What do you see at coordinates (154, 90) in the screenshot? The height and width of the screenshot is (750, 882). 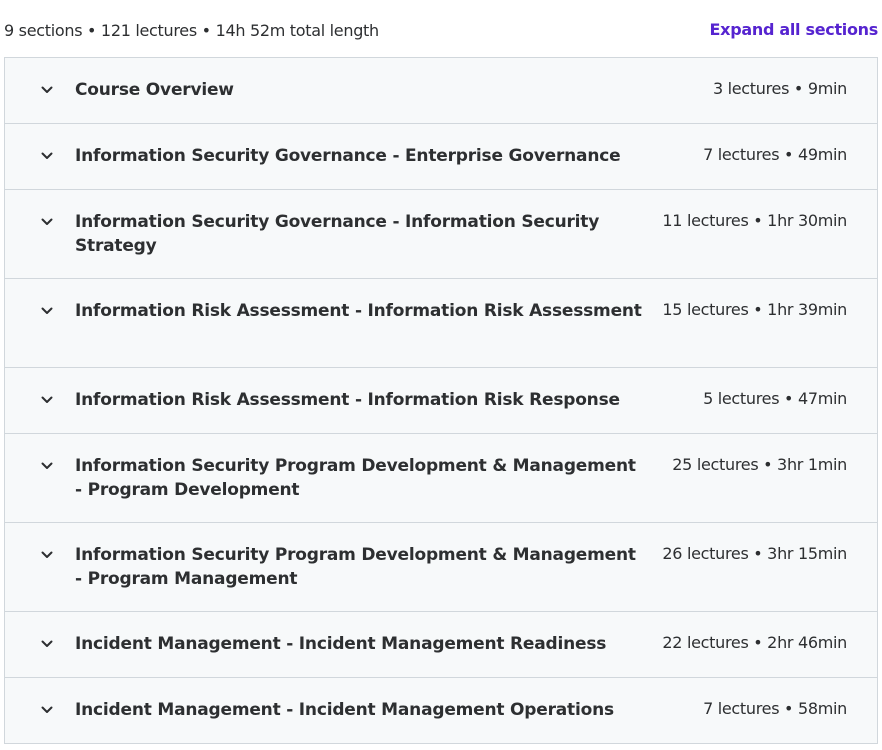 I see `section-title: Course Overview` at bounding box center [154, 90].